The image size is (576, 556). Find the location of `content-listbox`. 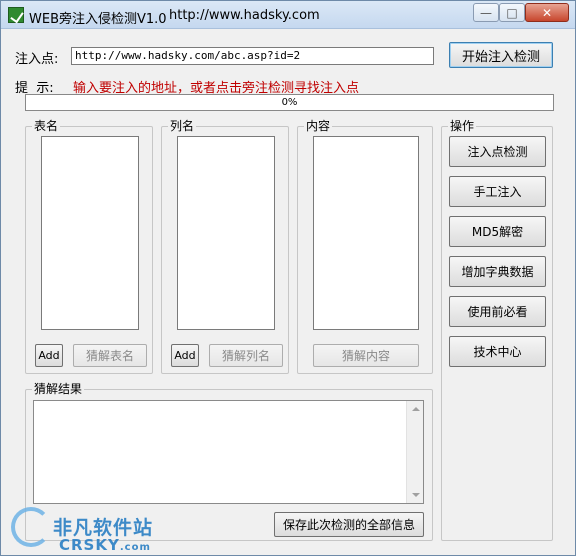

content-listbox is located at coordinates (366, 233).